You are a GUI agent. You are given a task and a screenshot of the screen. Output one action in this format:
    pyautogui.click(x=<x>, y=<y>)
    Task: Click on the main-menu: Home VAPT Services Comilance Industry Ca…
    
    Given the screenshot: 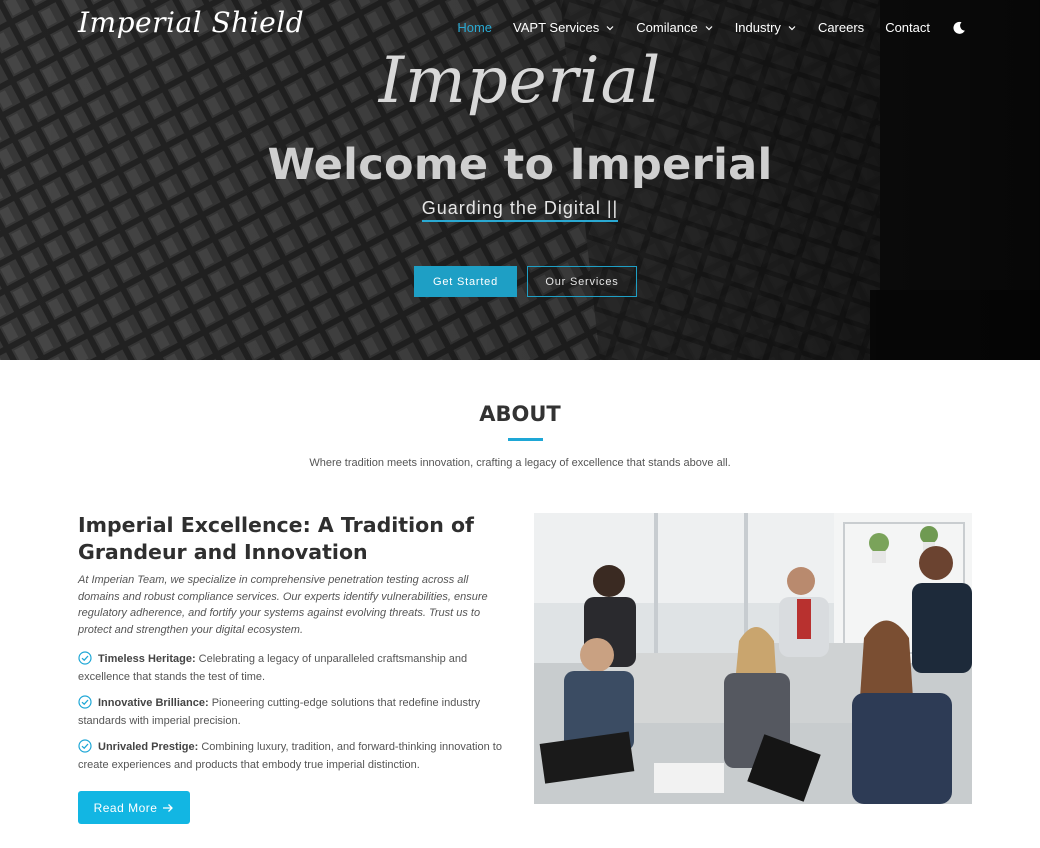 What is the action you would take?
    pyautogui.click(x=701, y=27)
    